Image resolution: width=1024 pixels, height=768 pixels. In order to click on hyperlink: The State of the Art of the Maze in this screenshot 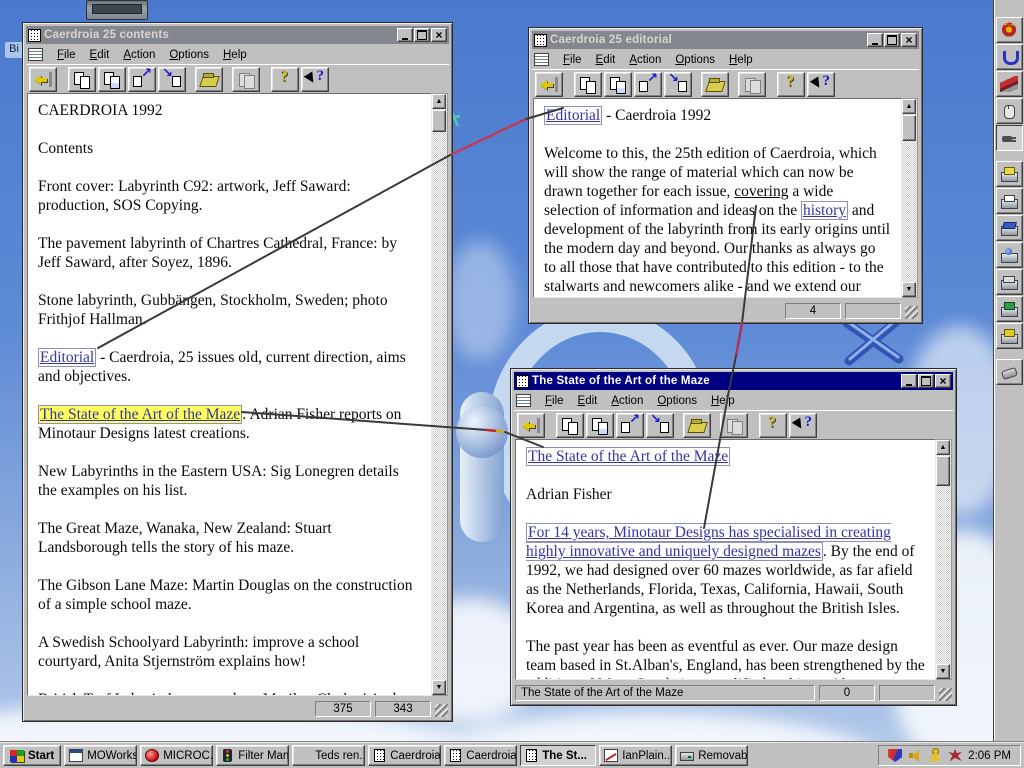, I will do `click(628, 456)`.